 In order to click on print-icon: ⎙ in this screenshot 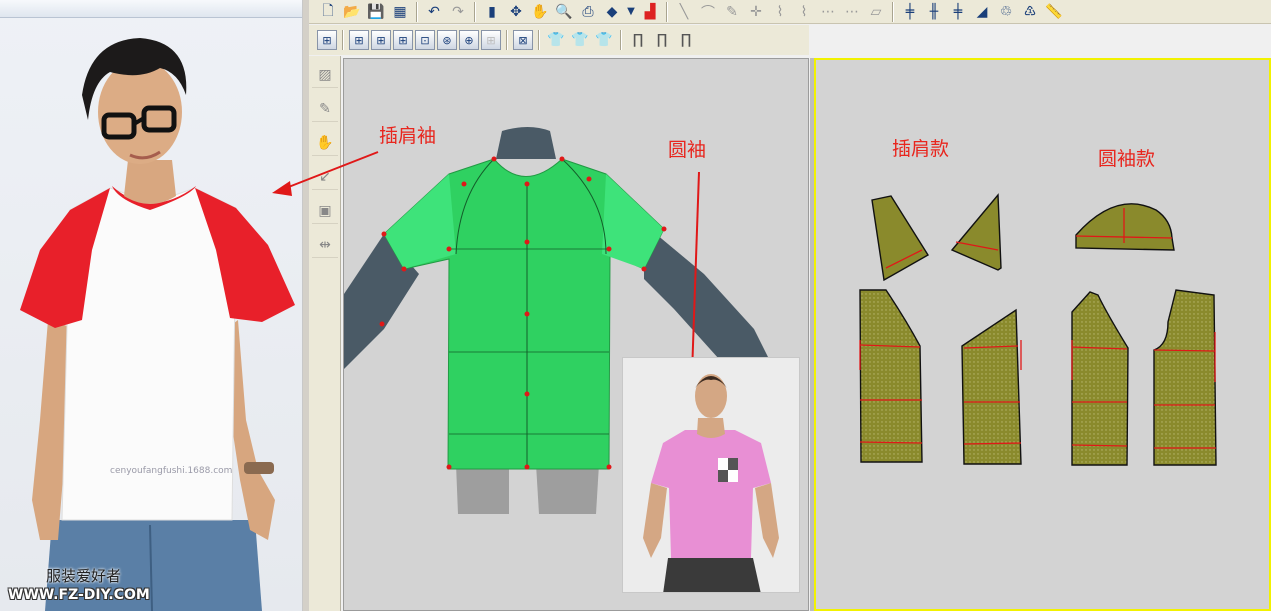, I will do `click(588, 12)`.